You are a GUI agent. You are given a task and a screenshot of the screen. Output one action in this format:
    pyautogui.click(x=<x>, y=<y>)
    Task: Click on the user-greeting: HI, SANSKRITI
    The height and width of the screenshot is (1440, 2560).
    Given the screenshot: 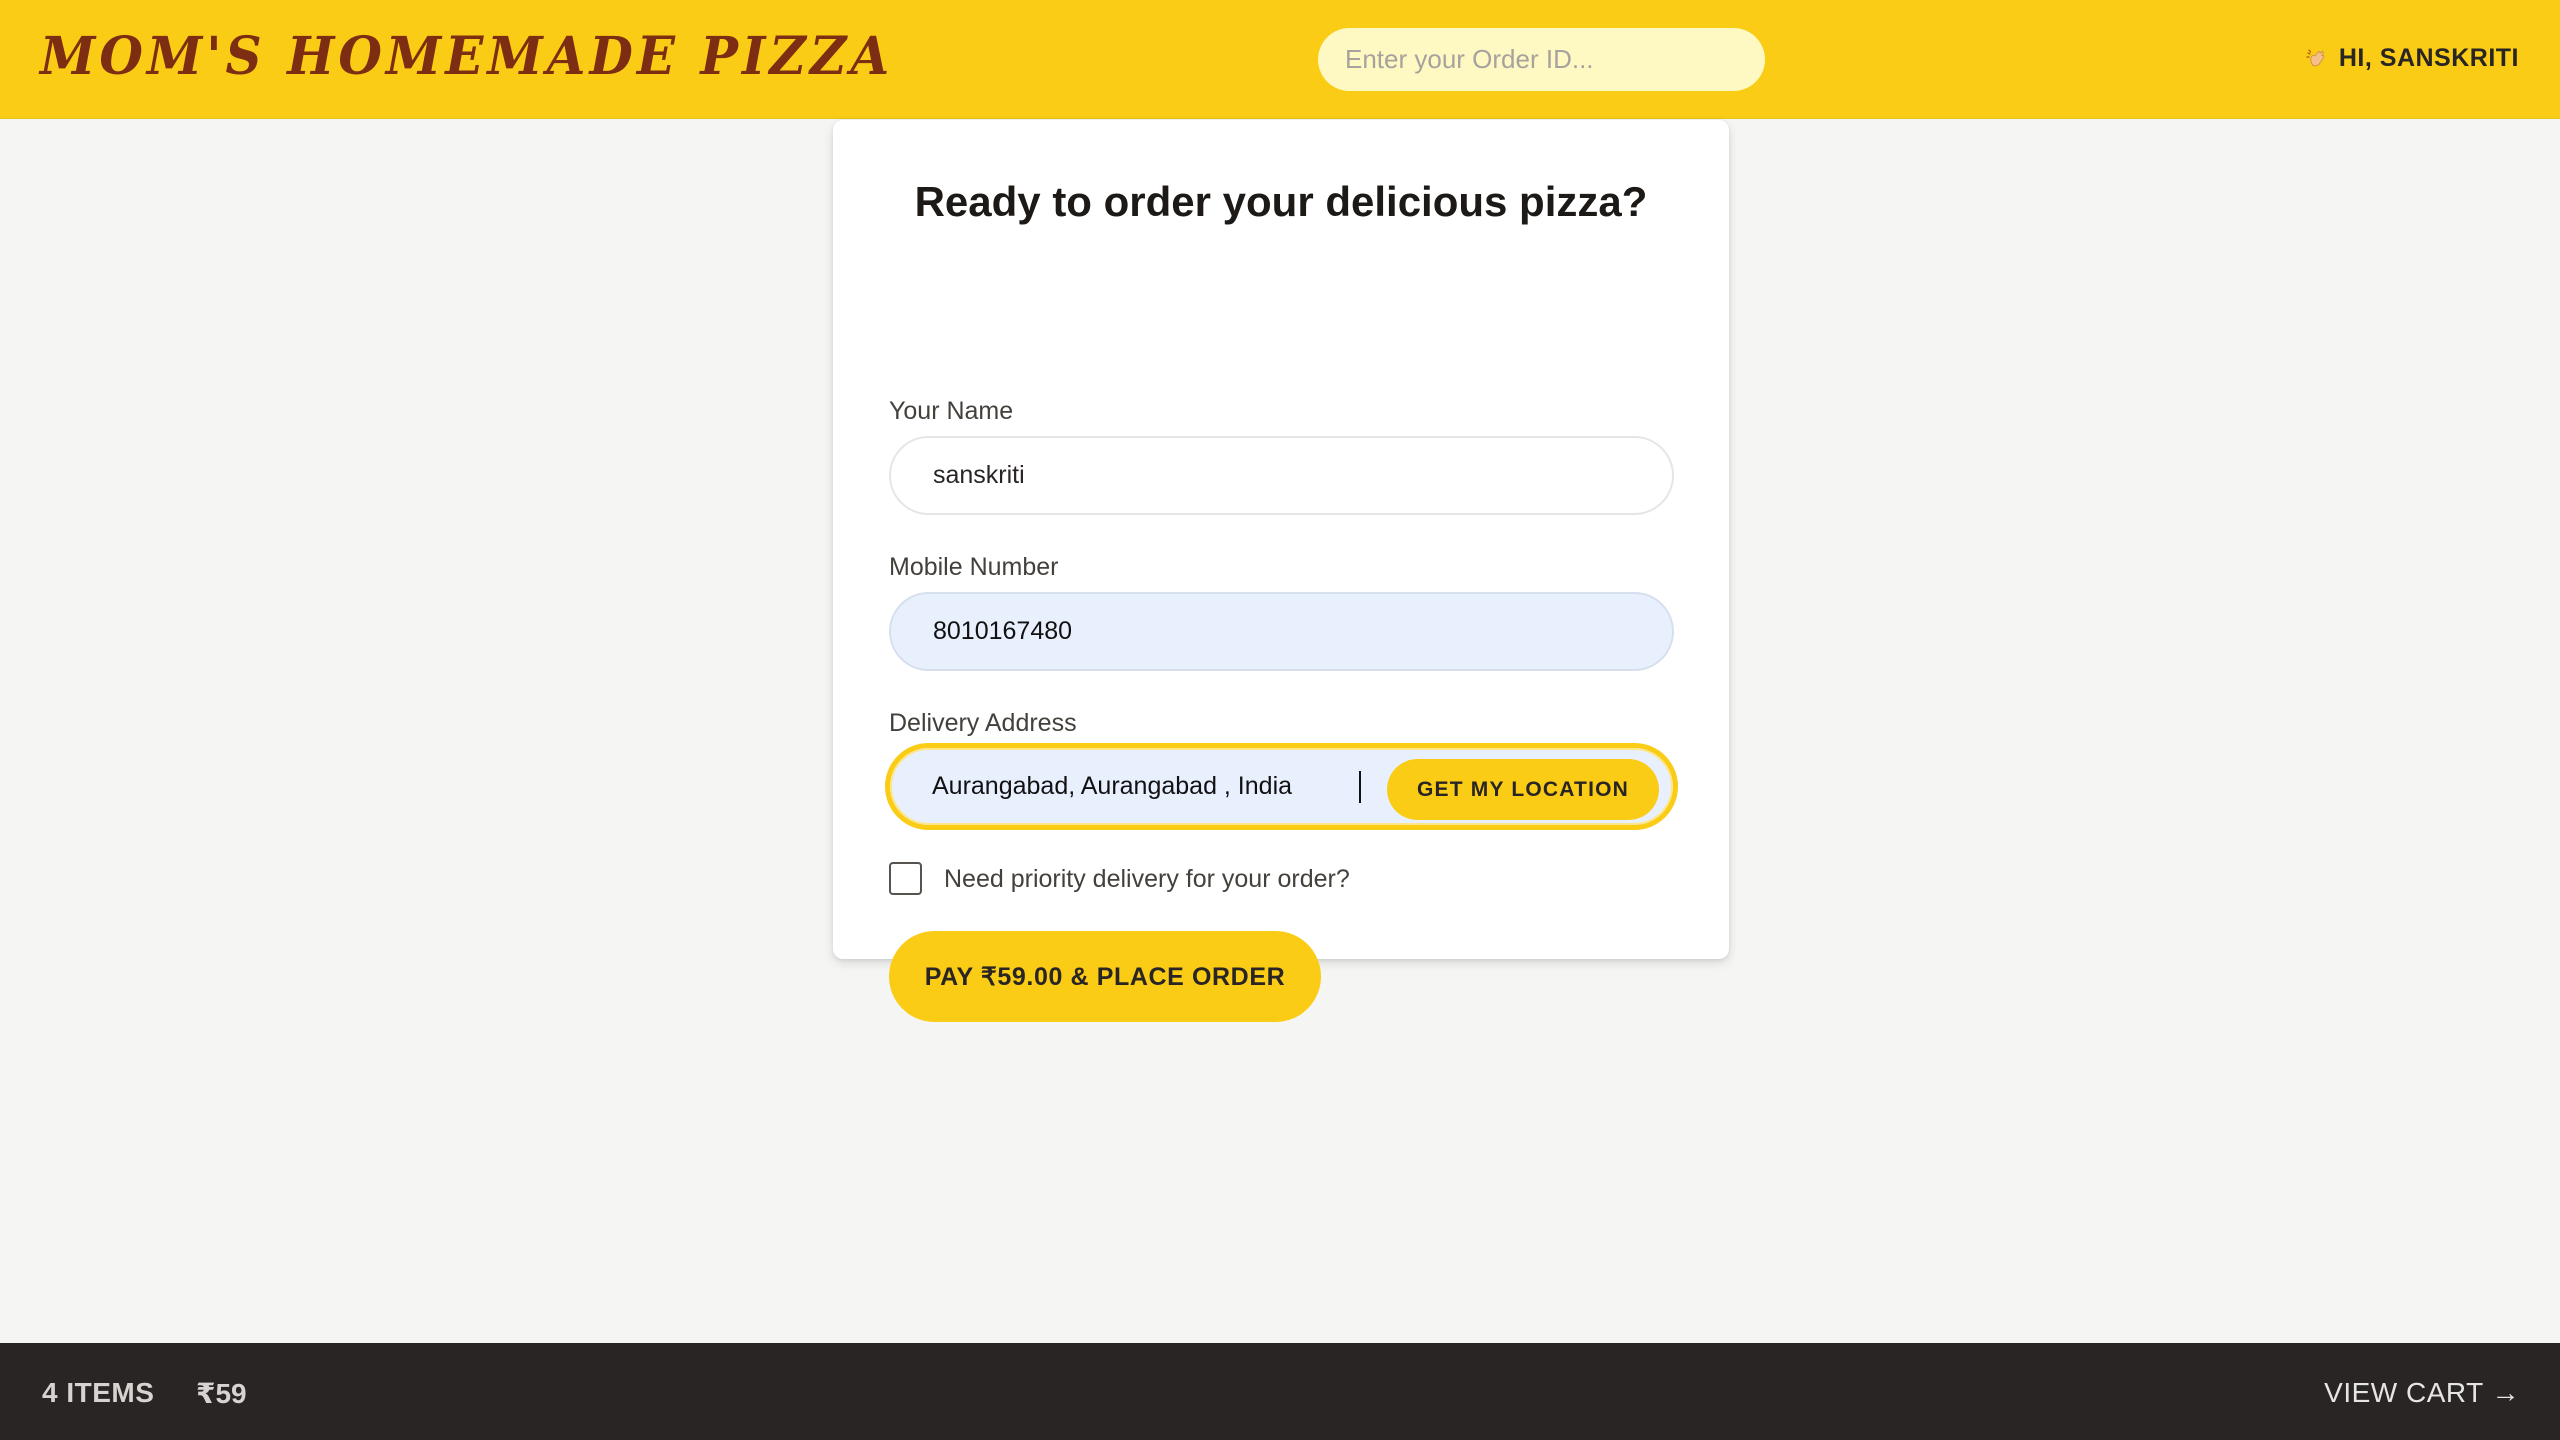 What is the action you would take?
    pyautogui.click(x=2412, y=58)
    